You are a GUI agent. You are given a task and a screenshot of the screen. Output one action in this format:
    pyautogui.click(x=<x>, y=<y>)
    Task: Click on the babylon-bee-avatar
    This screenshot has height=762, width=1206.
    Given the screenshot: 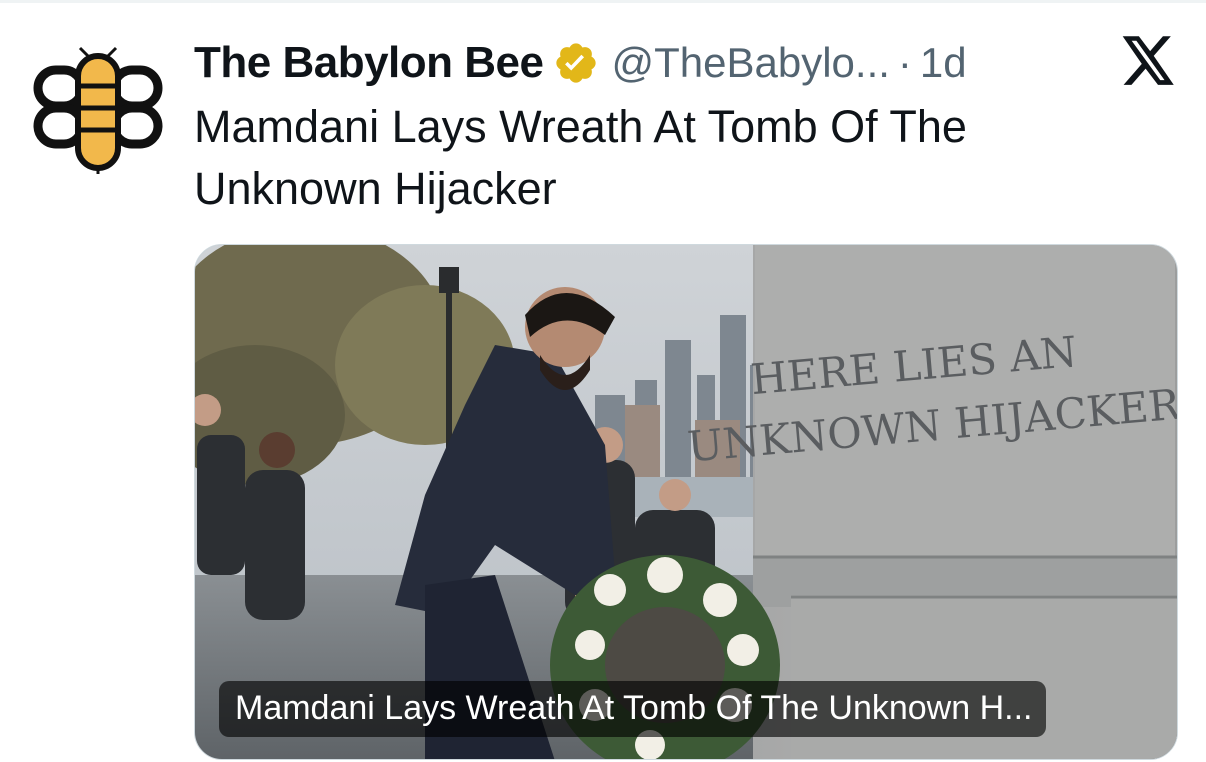 What is the action you would take?
    pyautogui.click(x=97, y=107)
    